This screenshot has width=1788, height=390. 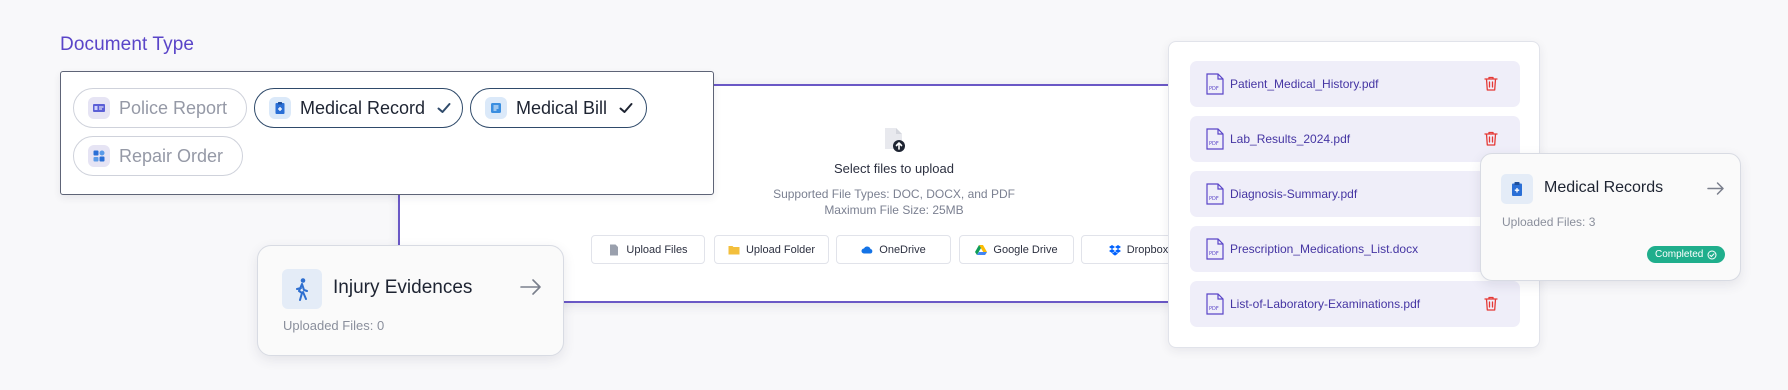 What do you see at coordinates (173, 107) in the screenshot?
I see `doc-type-label: Police Report` at bounding box center [173, 107].